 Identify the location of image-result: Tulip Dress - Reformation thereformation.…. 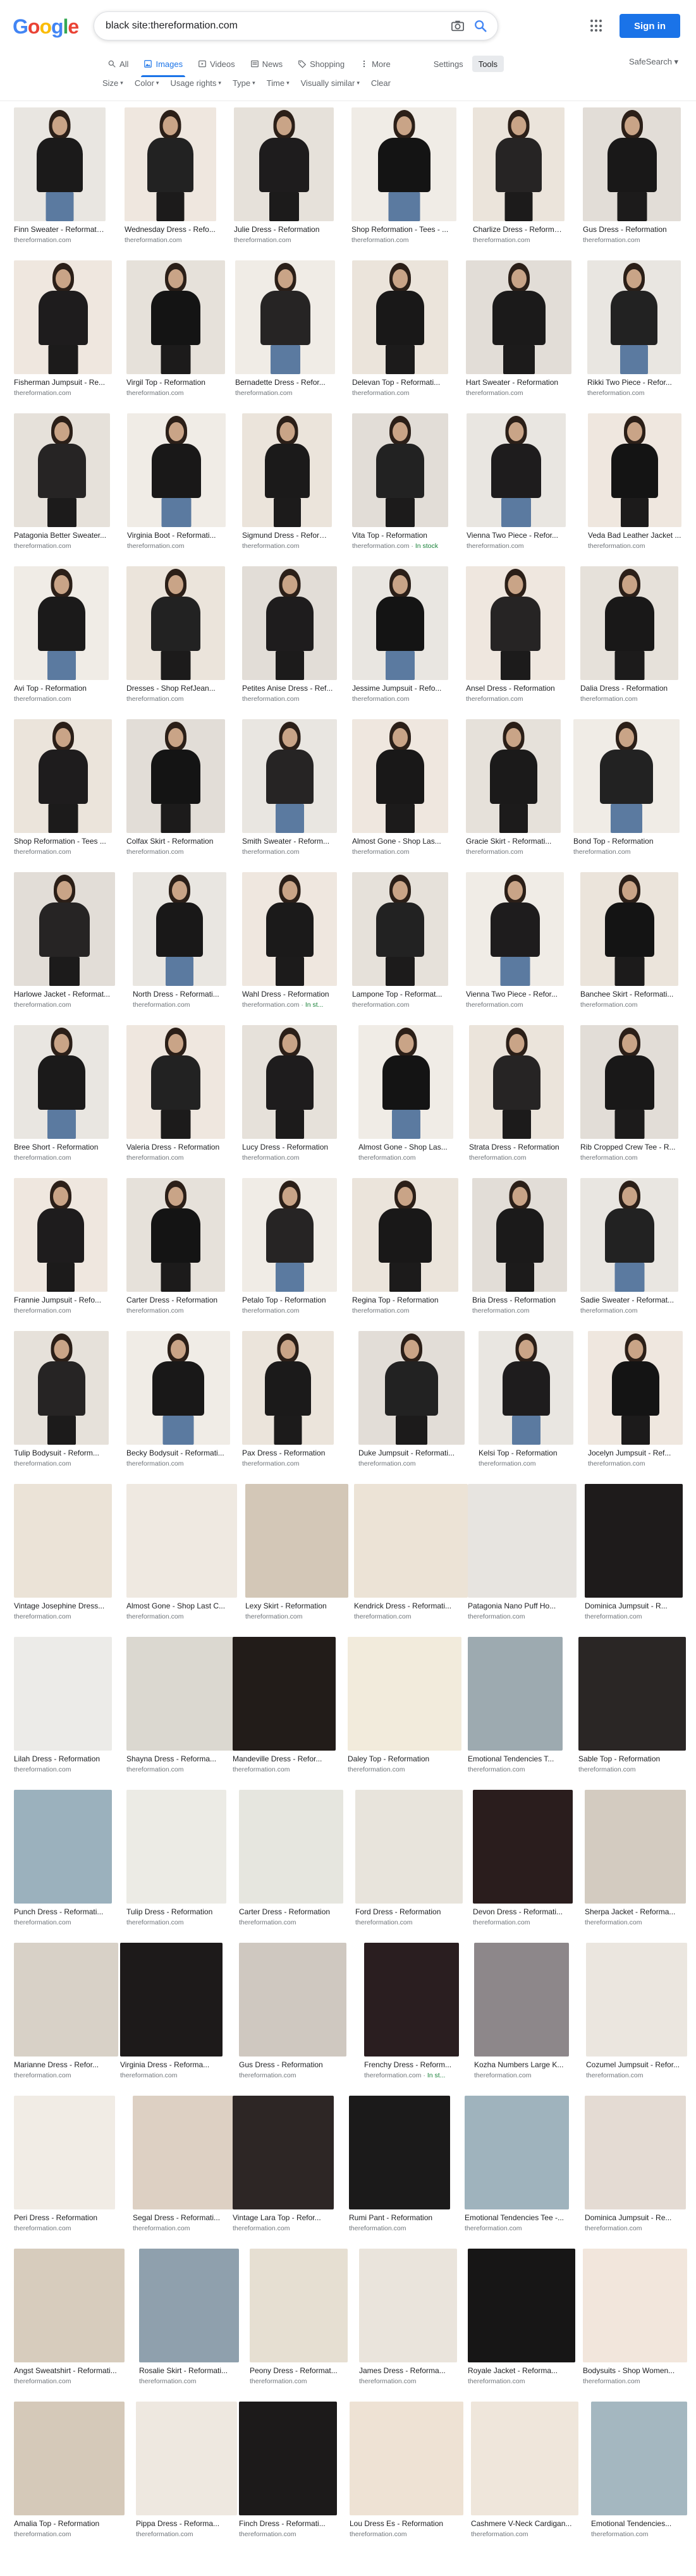
(176, 1863).